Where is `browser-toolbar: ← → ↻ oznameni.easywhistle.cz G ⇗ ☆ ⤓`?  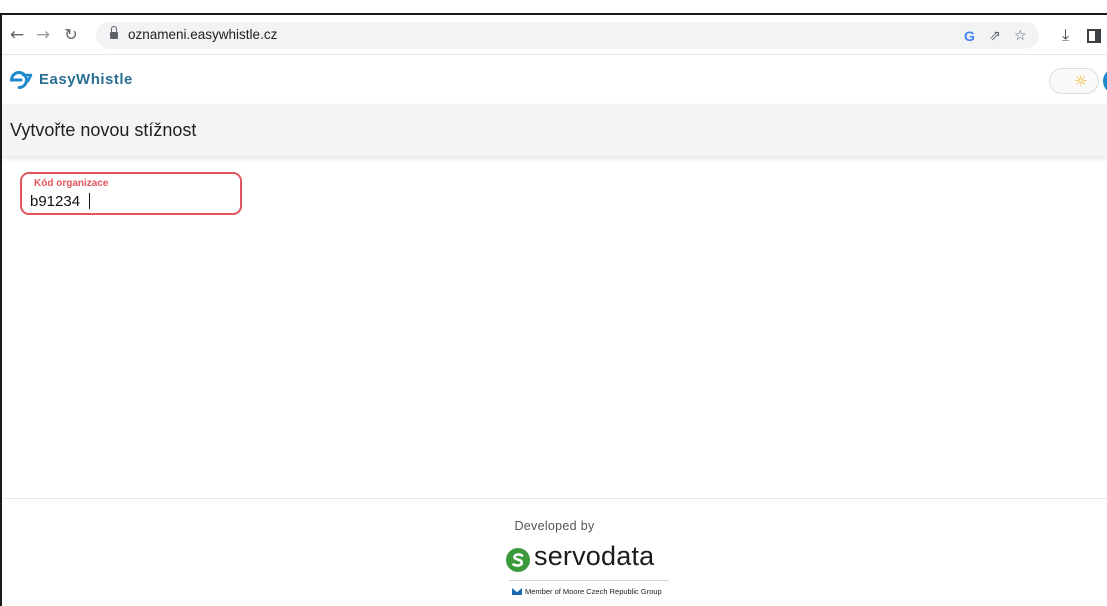
browser-toolbar: ← → ↻ oznameni.easywhistle.cz G ⇗ ☆ ⤓ is located at coordinates (554, 35).